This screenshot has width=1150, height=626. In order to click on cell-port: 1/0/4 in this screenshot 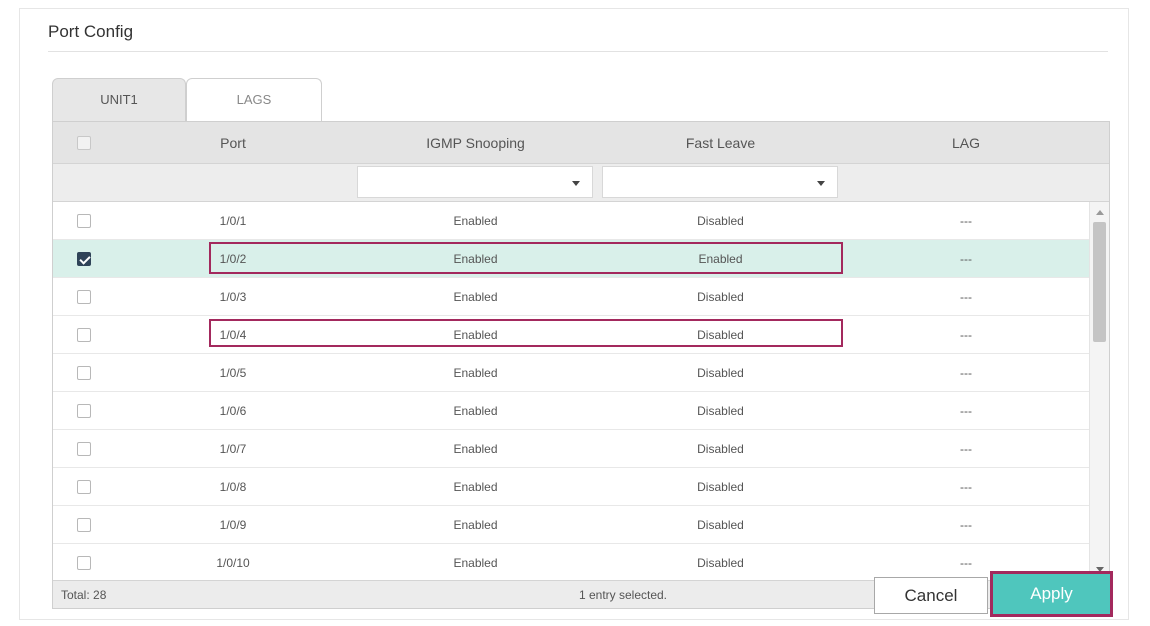, I will do `click(233, 335)`.